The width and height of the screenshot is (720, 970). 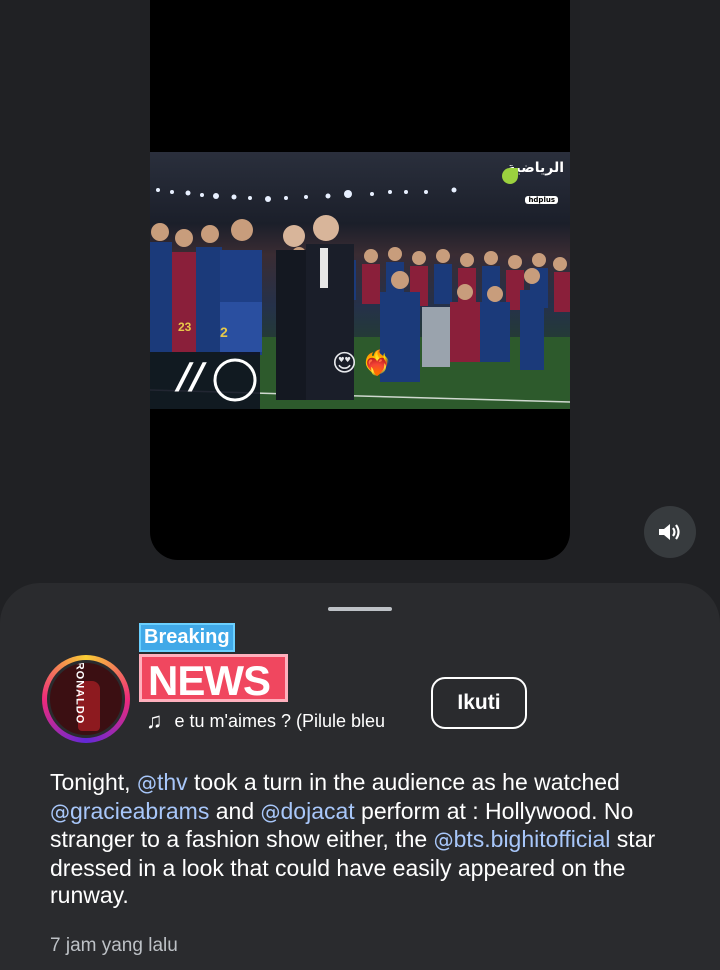 I want to click on speaker-volume-icon, so click(x=669, y=532).